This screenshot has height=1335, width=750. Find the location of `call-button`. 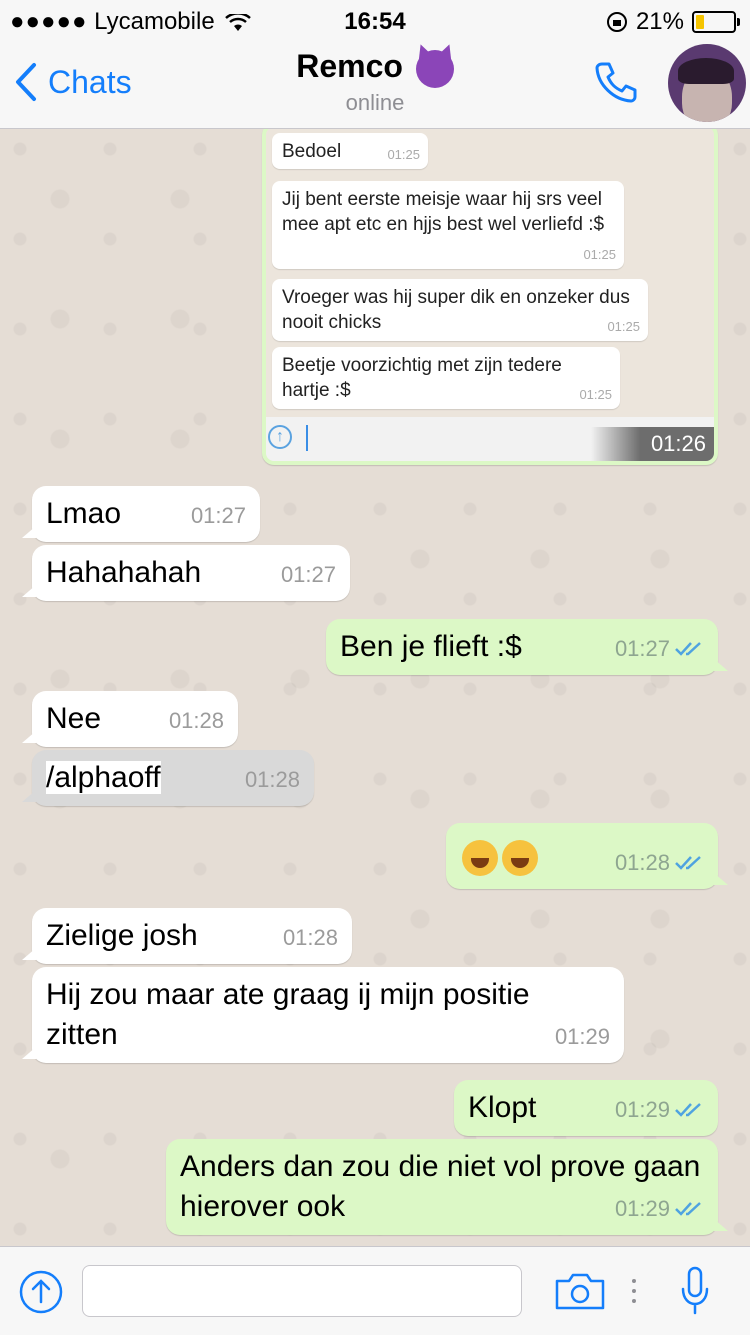

call-button is located at coordinates (616, 84).